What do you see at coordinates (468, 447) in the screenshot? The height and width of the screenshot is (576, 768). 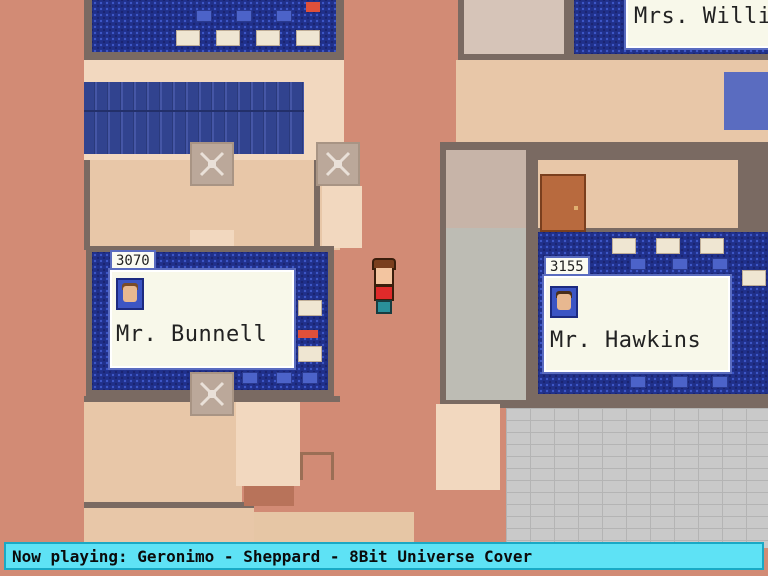 I see `lower-mid-floor` at bounding box center [468, 447].